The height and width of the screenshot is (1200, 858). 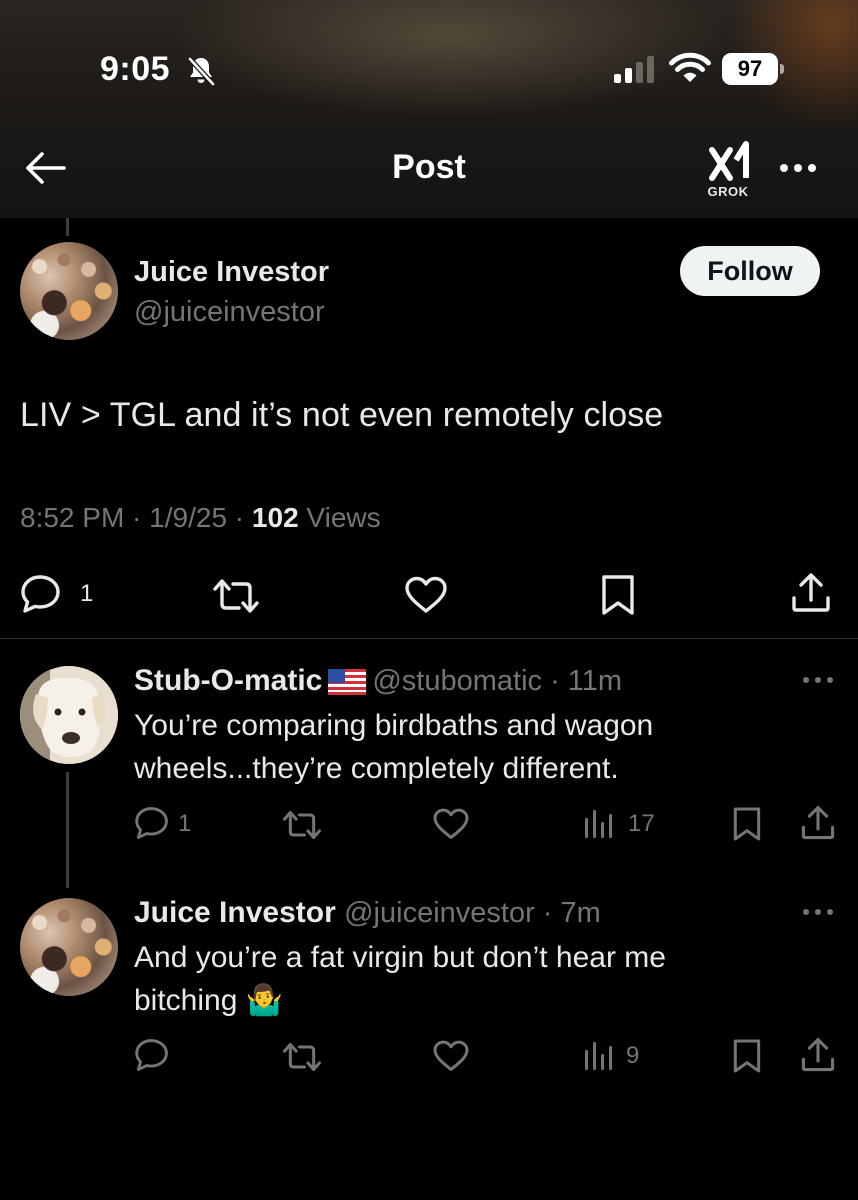 I want to click on author-handle: @juiceinvestor, so click(x=229, y=312).